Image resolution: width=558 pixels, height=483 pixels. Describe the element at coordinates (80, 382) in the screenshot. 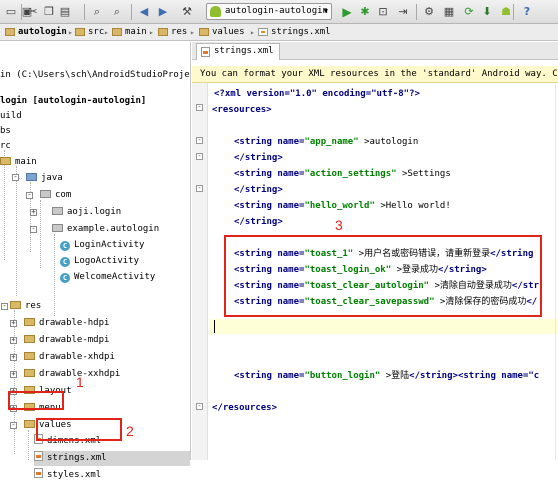

I see `annotation-label-1: 1` at that location.